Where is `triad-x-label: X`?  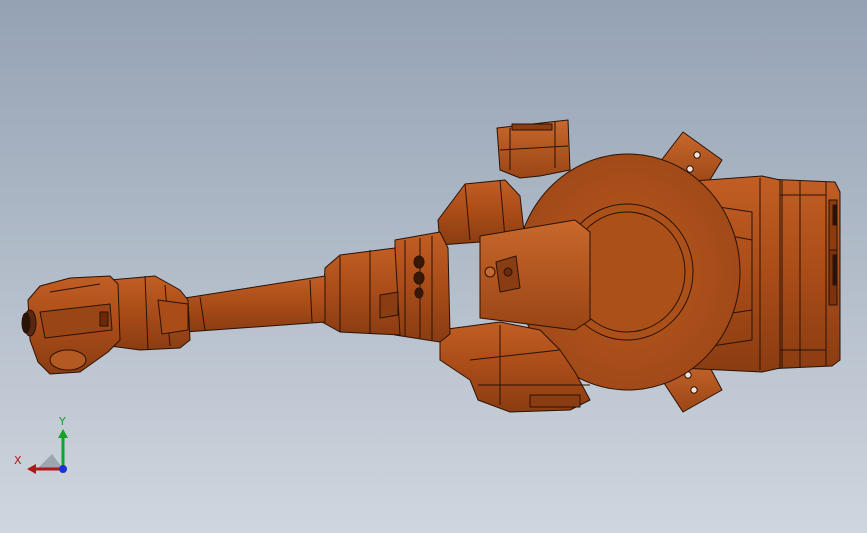 triad-x-label: X is located at coordinates (18, 460).